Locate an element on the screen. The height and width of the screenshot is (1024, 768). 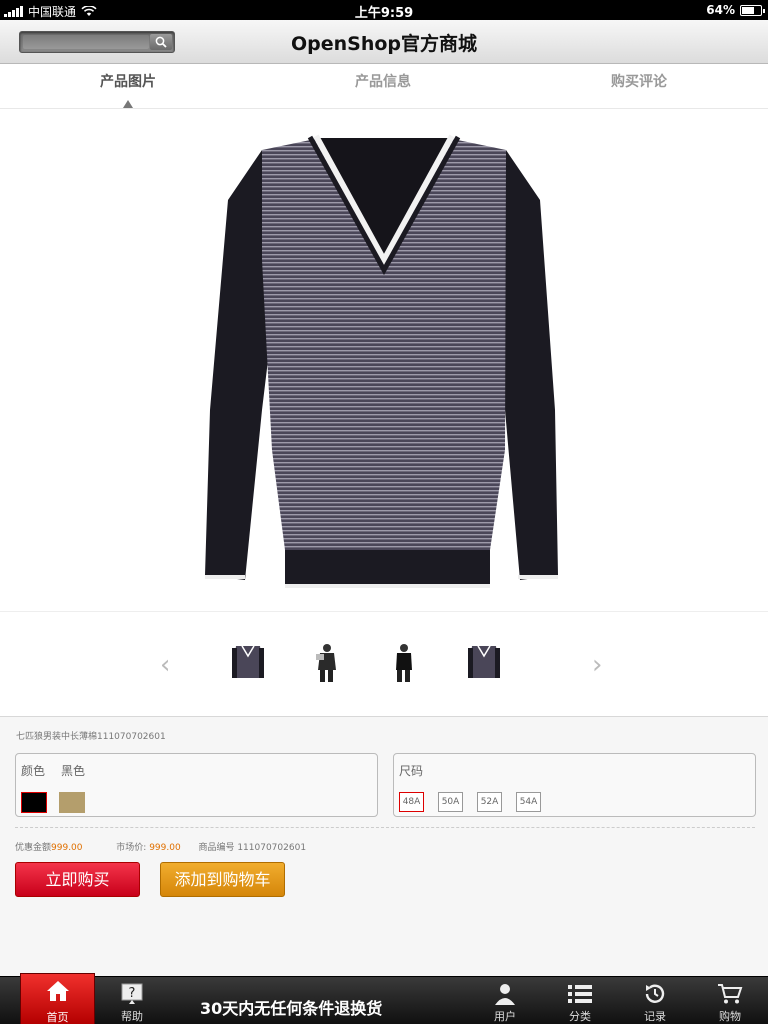
size-option-50a: 50A is located at coordinates (450, 802).